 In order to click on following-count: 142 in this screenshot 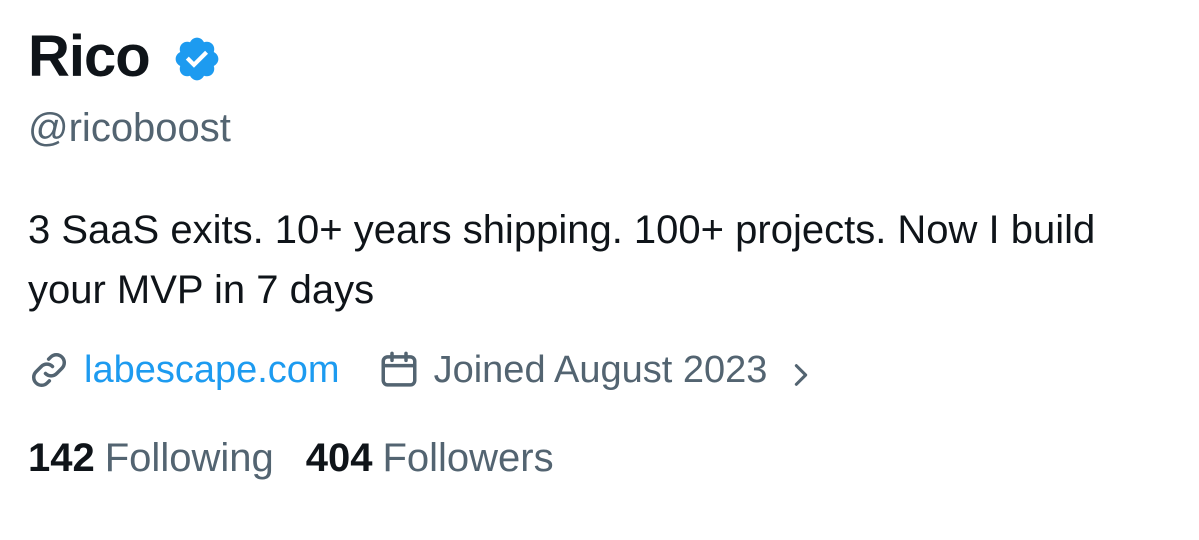, I will do `click(61, 457)`.